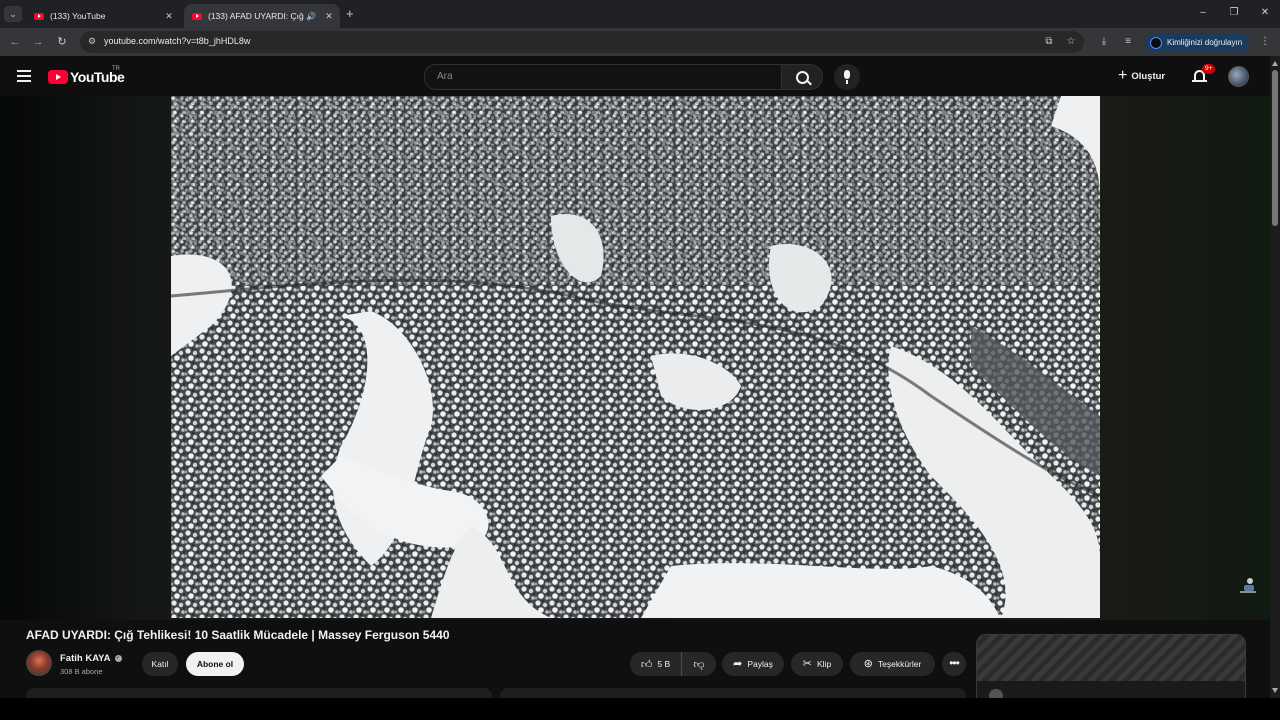 This screenshot has width=1280, height=720. Describe the element at coordinates (85, 658) in the screenshot. I see `channel-name: Fatih KAYA` at that location.